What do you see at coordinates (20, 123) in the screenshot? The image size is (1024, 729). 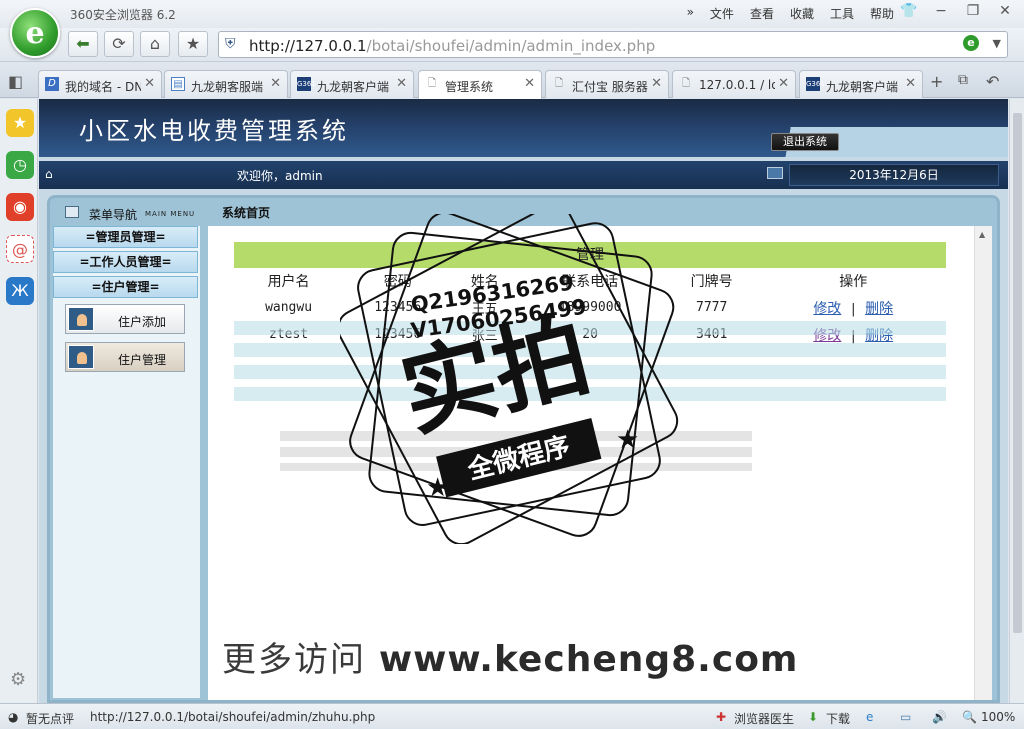 I see `favorites-star-icon: ★` at bounding box center [20, 123].